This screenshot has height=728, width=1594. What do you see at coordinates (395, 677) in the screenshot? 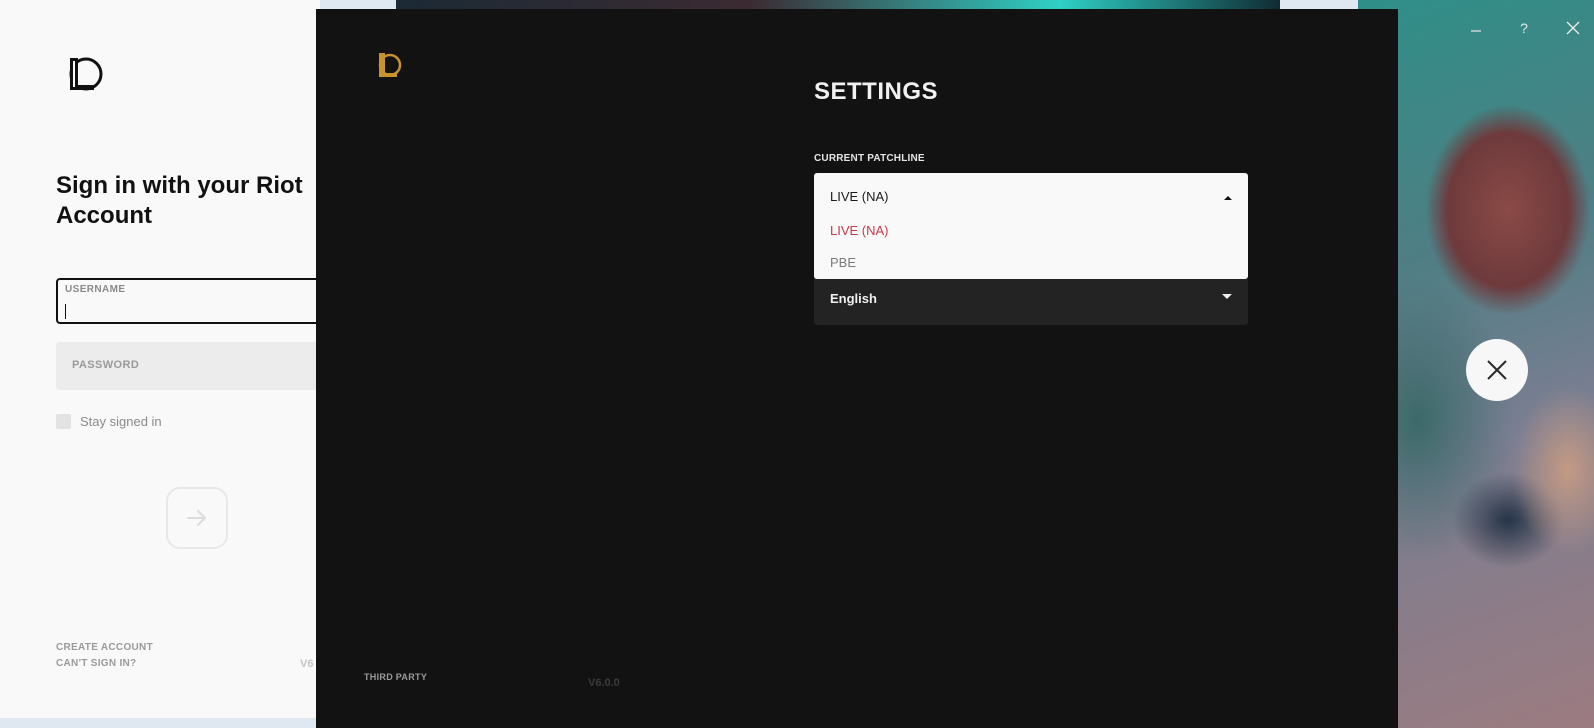
I see `third-party-link: THIRD PARTY` at bounding box center [395, 677].